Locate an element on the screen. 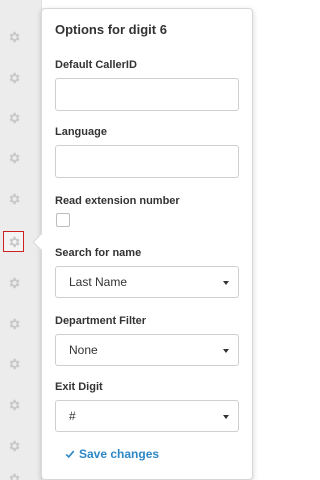  digit-options-button-extra is located at coordinates (13, 474).